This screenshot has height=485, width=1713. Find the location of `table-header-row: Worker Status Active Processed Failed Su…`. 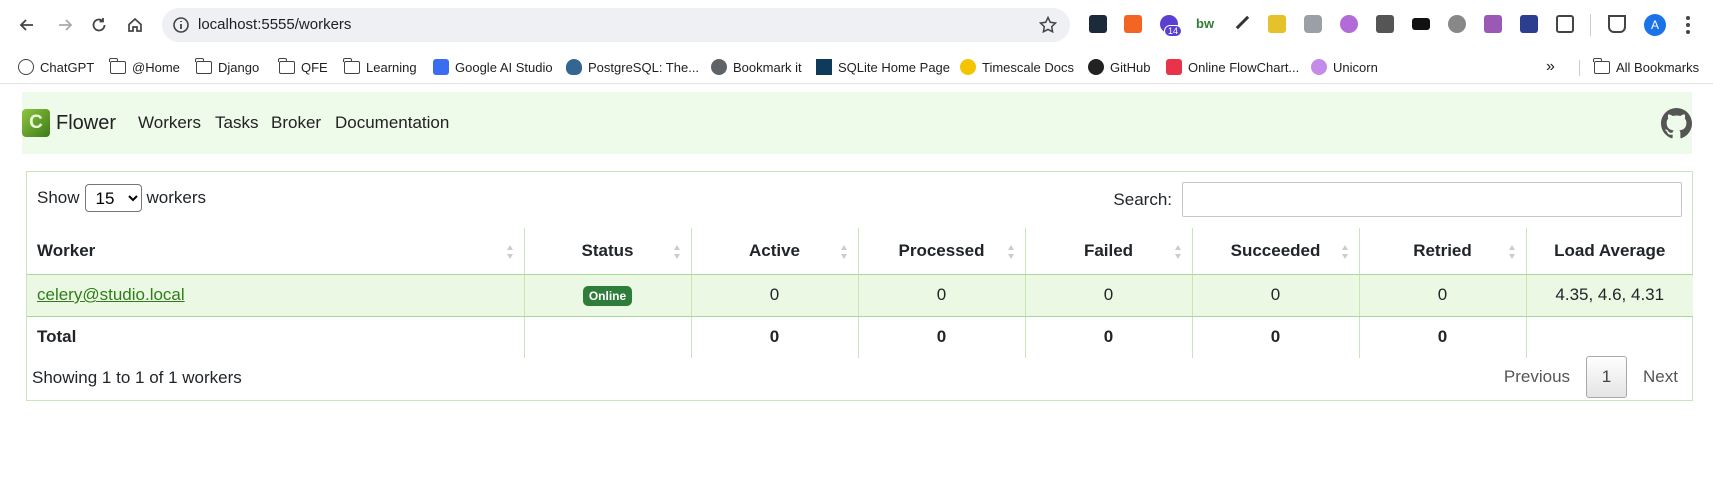

table-header-row: Worker Status Active Processed Failed Su… is located at coordinates (860, 251).